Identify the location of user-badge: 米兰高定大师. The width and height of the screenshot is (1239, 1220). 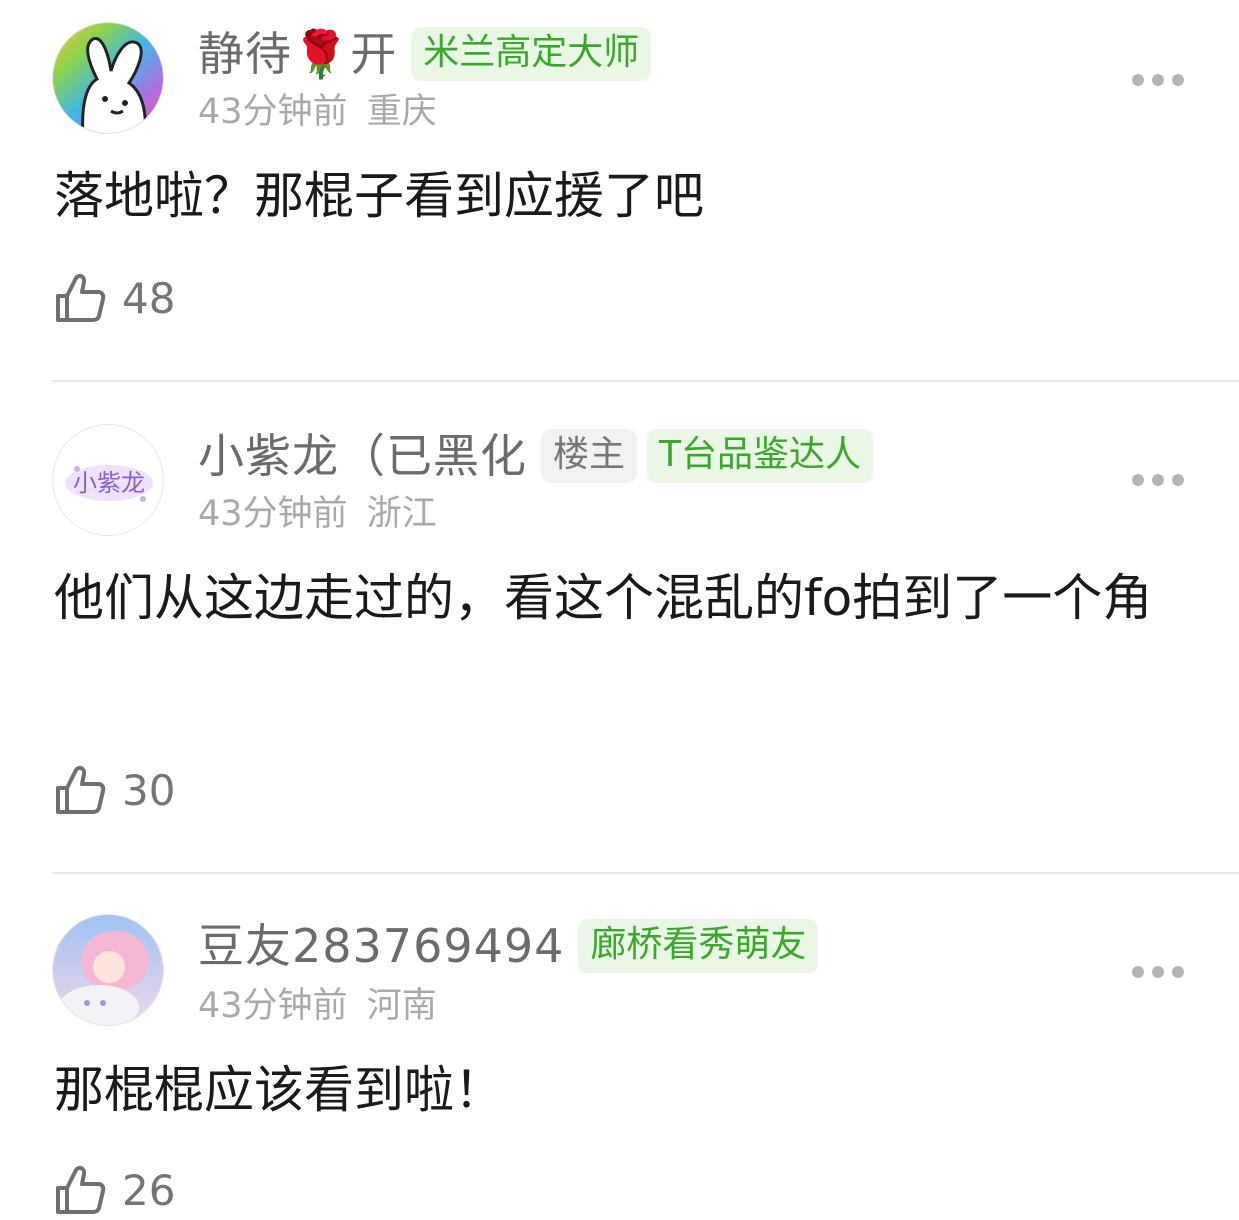
(531, 54).